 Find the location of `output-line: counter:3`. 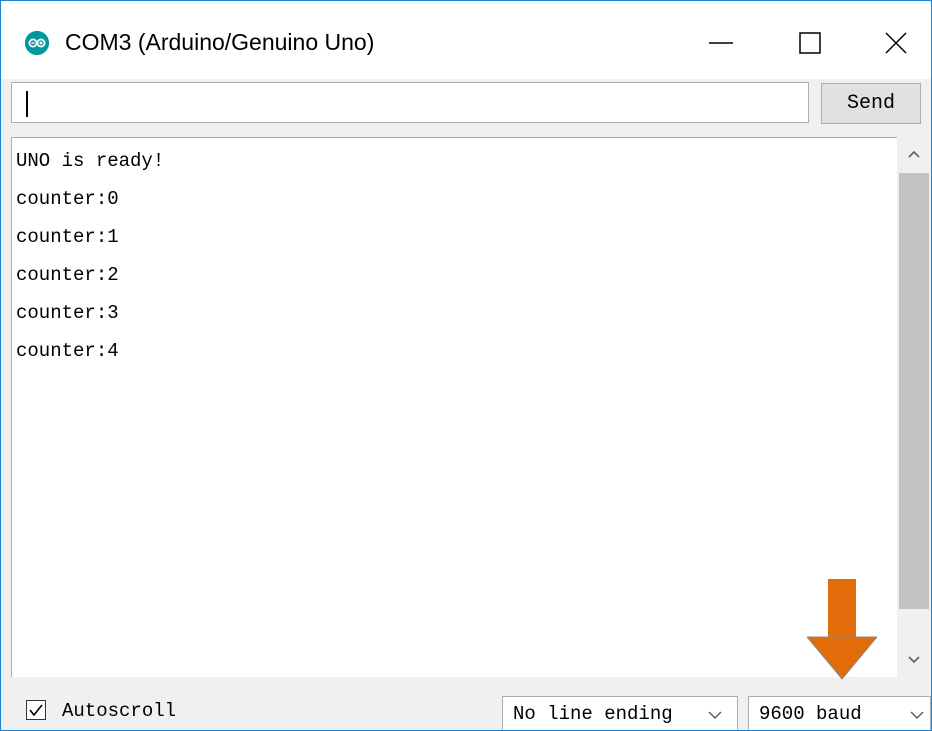

output-line: counter:3 is located at coordinates (67, 313).